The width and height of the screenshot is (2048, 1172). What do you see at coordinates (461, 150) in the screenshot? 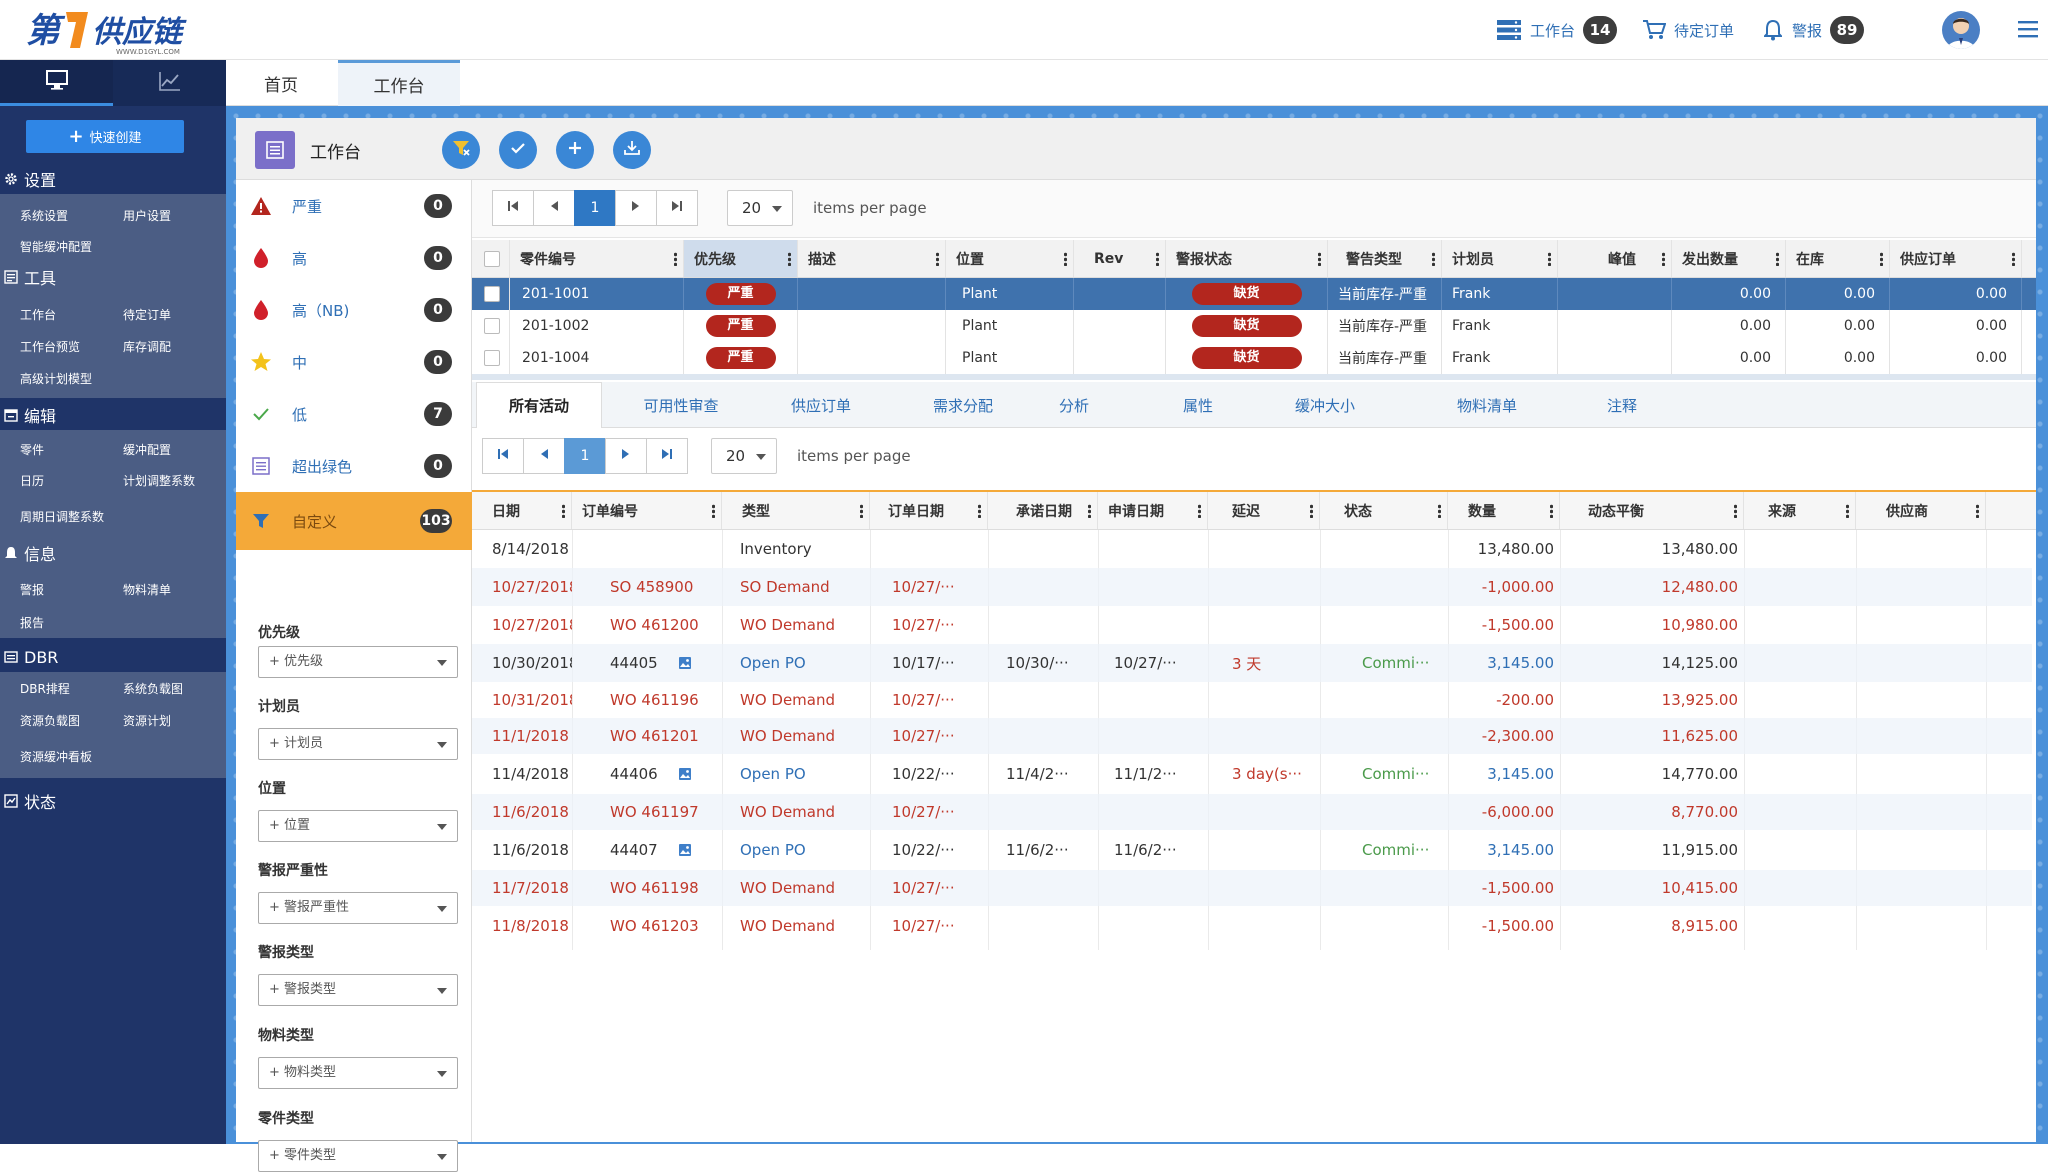
I see `filter-clear-button` at bounding box center [461, 150].